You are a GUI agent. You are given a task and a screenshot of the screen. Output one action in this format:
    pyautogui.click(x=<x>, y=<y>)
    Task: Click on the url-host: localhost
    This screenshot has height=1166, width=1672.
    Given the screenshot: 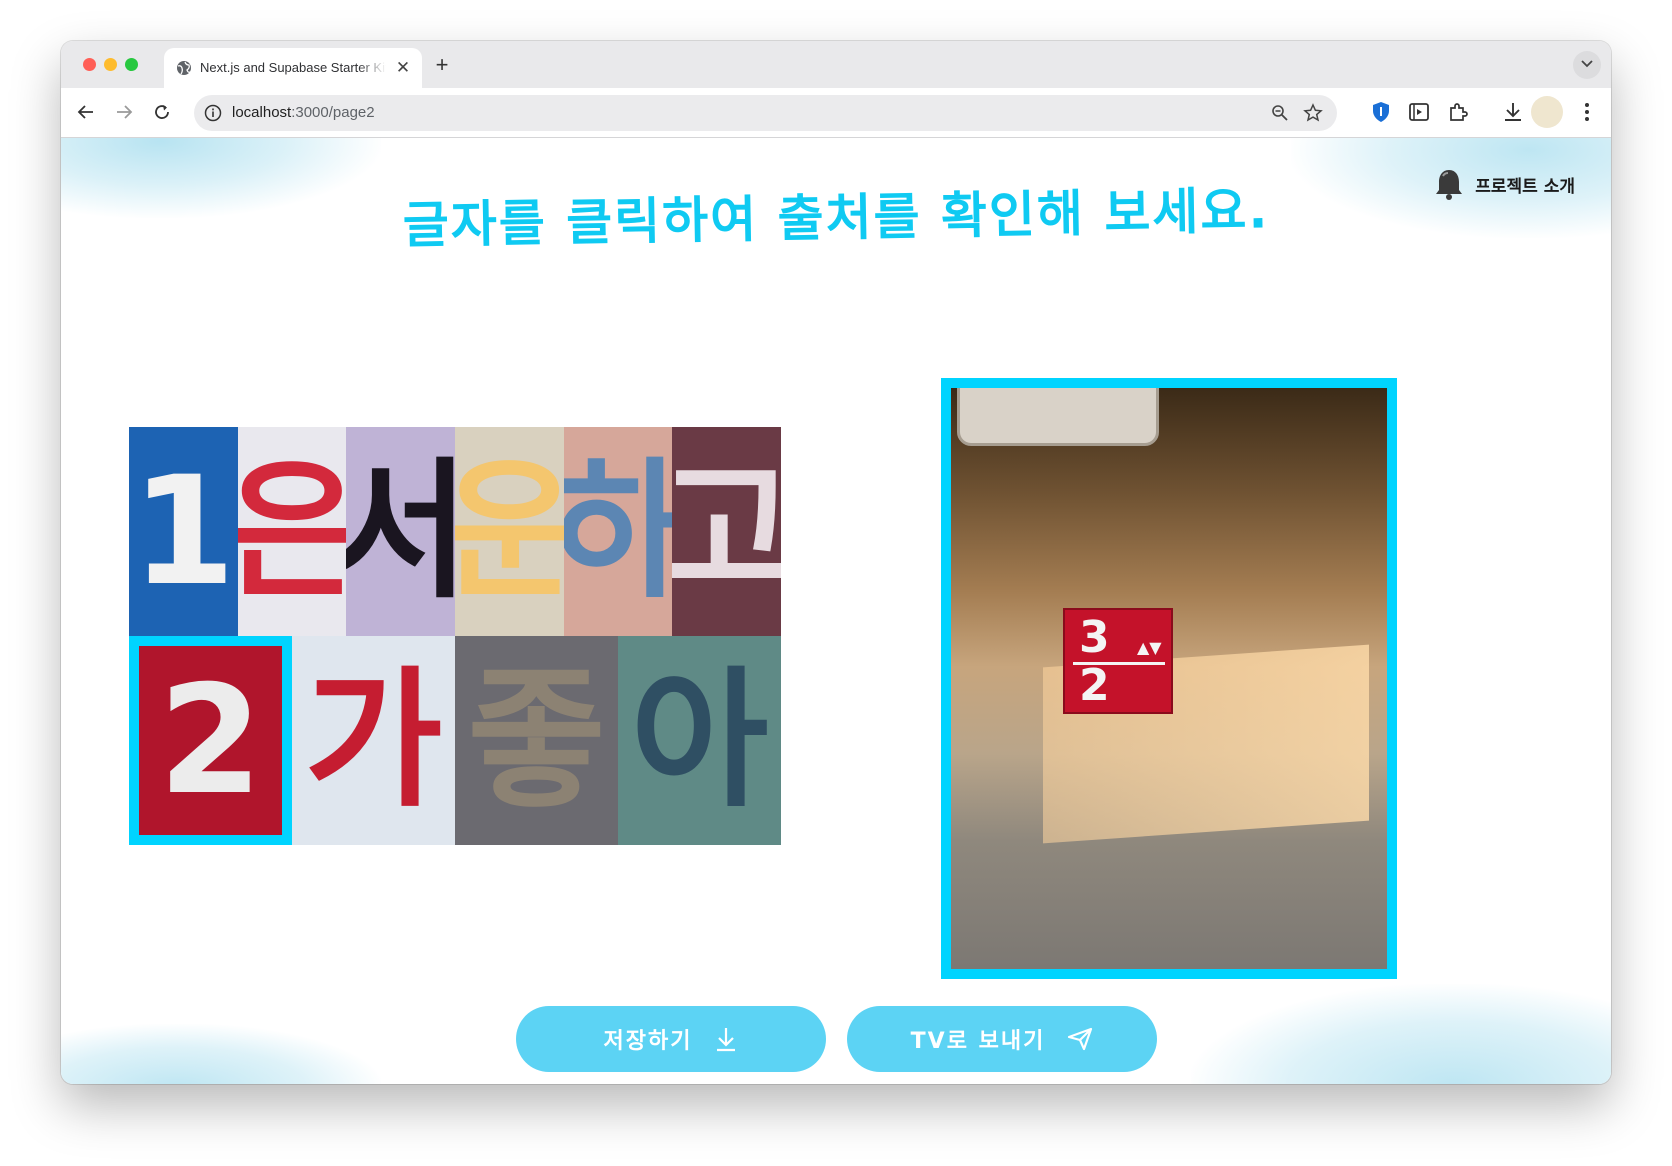 What is the action you would take?
    pyautogui.click(x=262, y=112)
    